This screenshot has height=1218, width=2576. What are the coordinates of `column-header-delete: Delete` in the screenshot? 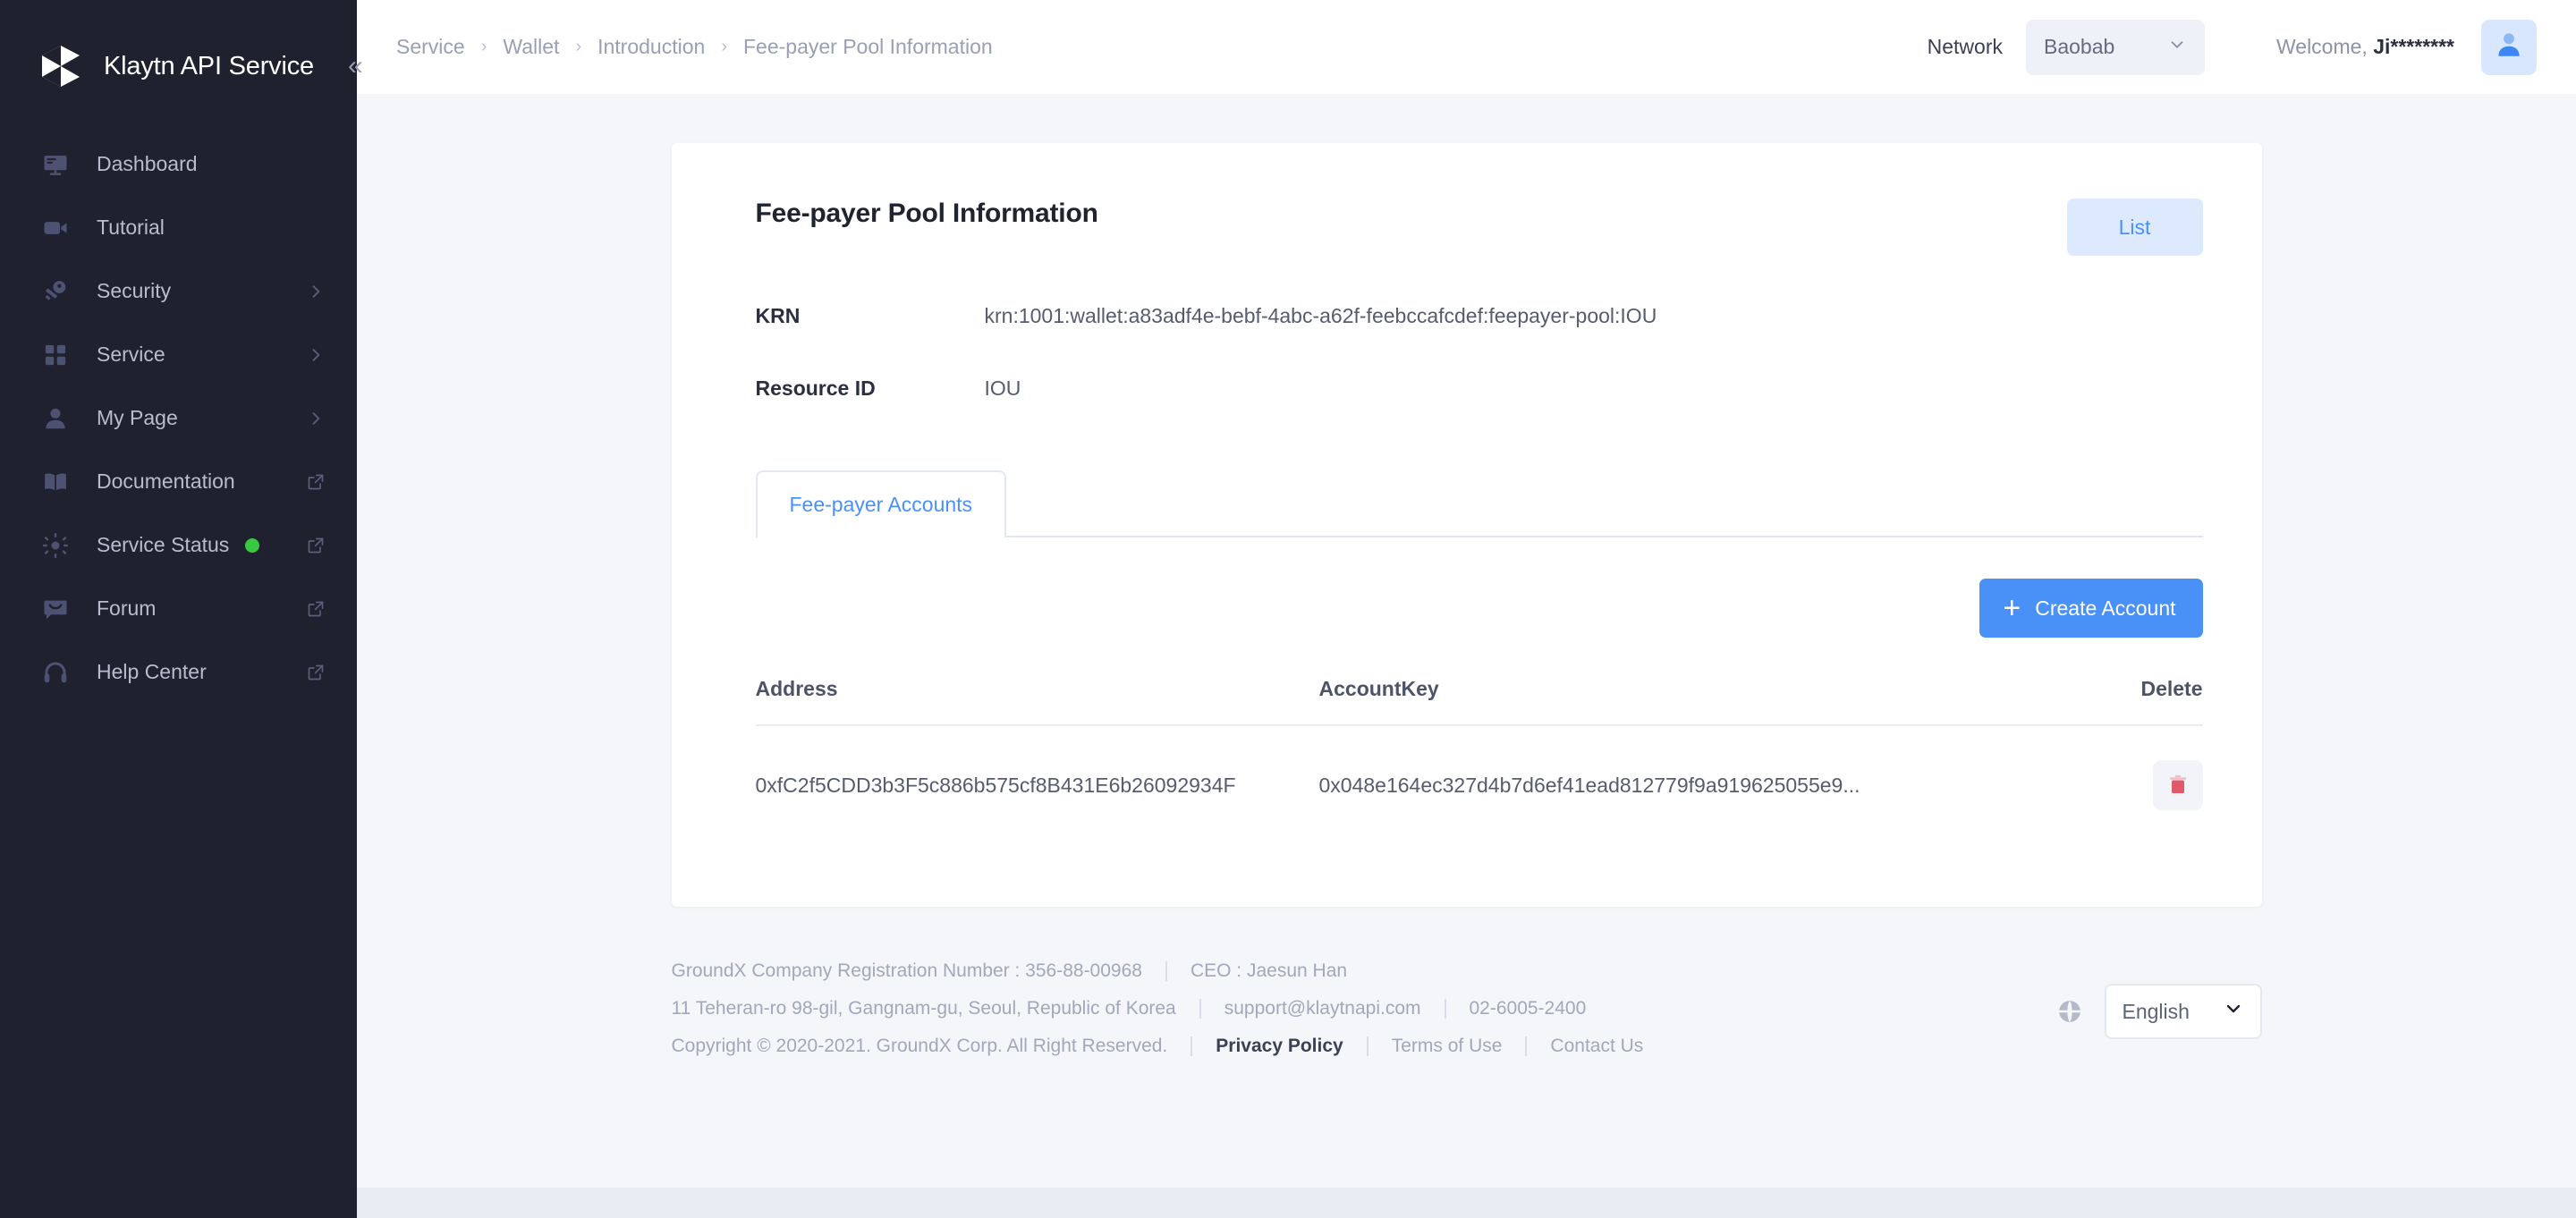 It's located at (2171, 688).